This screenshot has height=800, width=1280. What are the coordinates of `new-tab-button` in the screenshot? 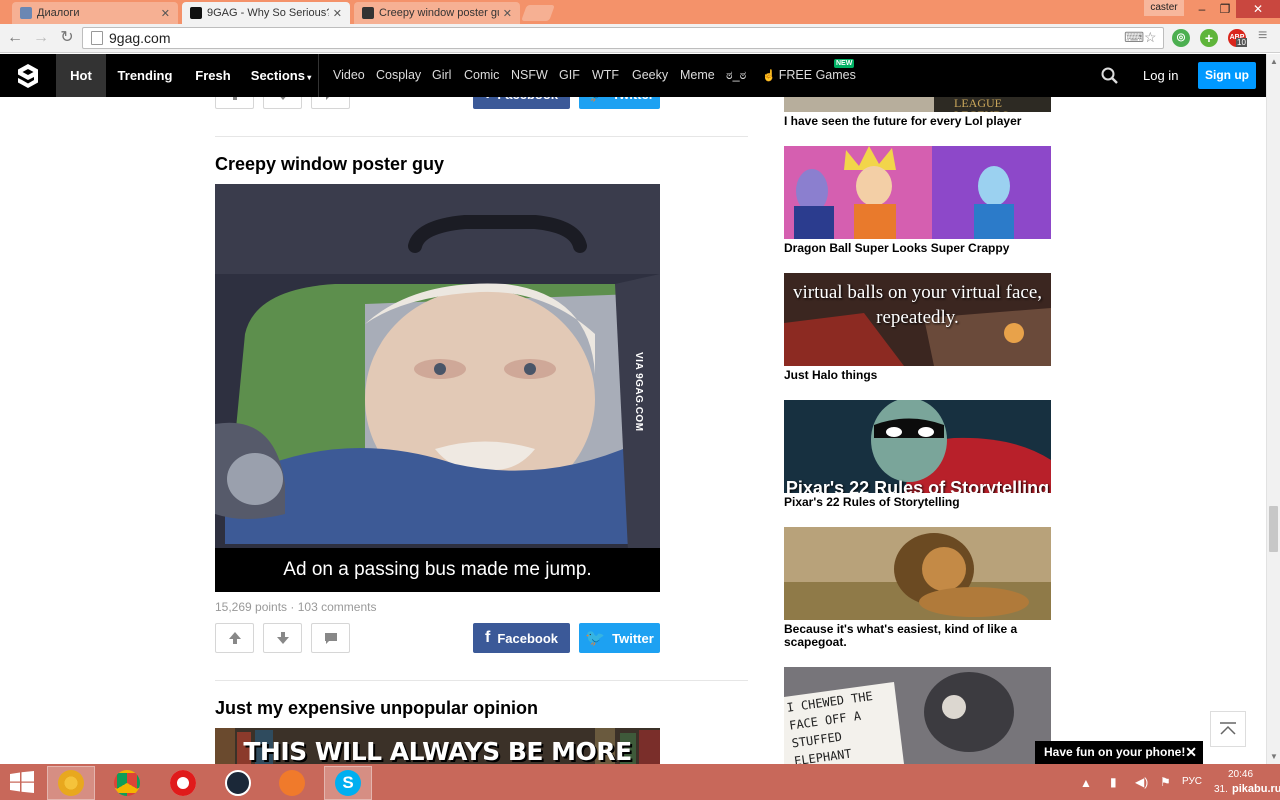 It's located at (538, 13).